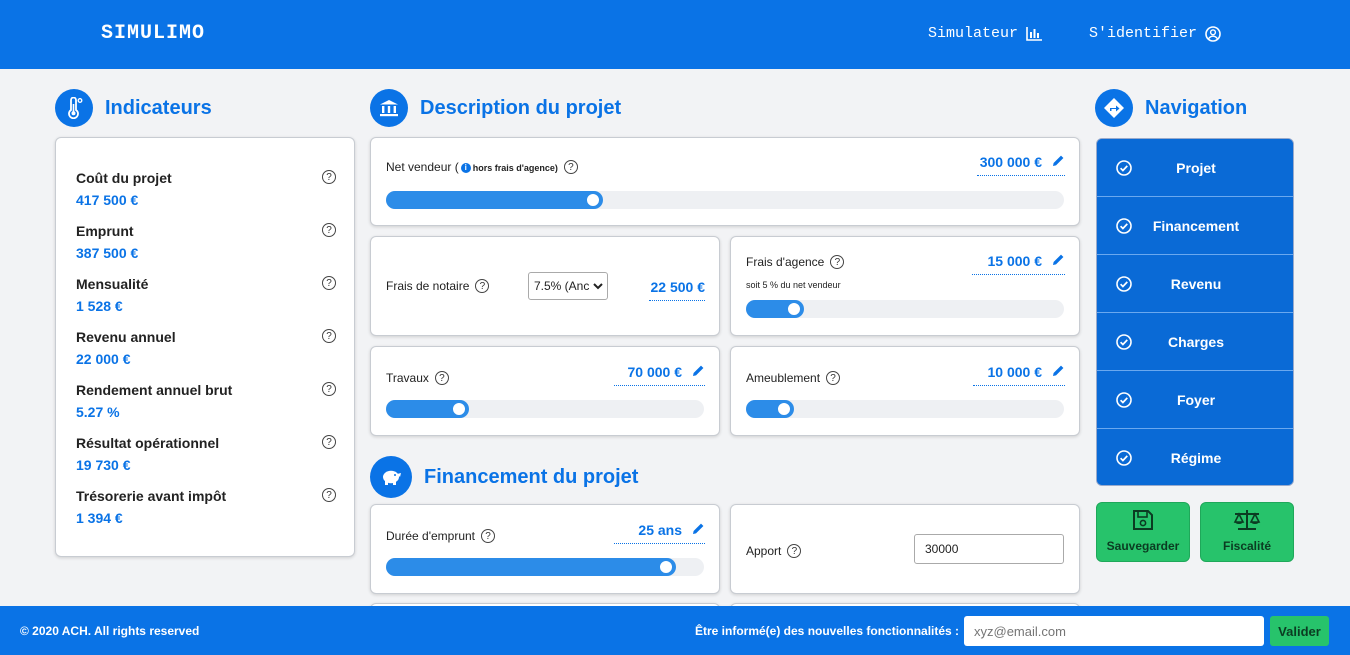 This screenshot has width=1350, height=655. What do you see at coordinates (1195, 226) in the screenshot?
I see `nav-item-financement: Financement` at bounding box center [1195, 226].